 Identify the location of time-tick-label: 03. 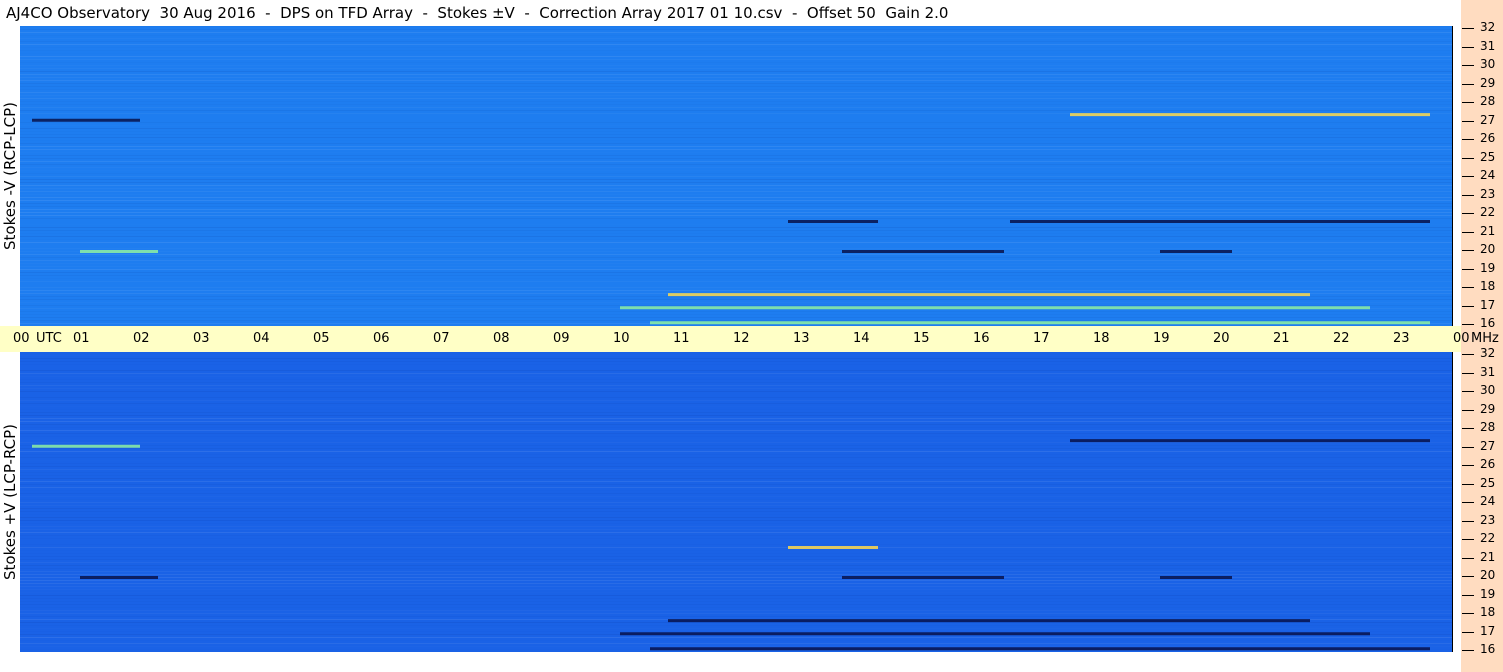
(201, 338).